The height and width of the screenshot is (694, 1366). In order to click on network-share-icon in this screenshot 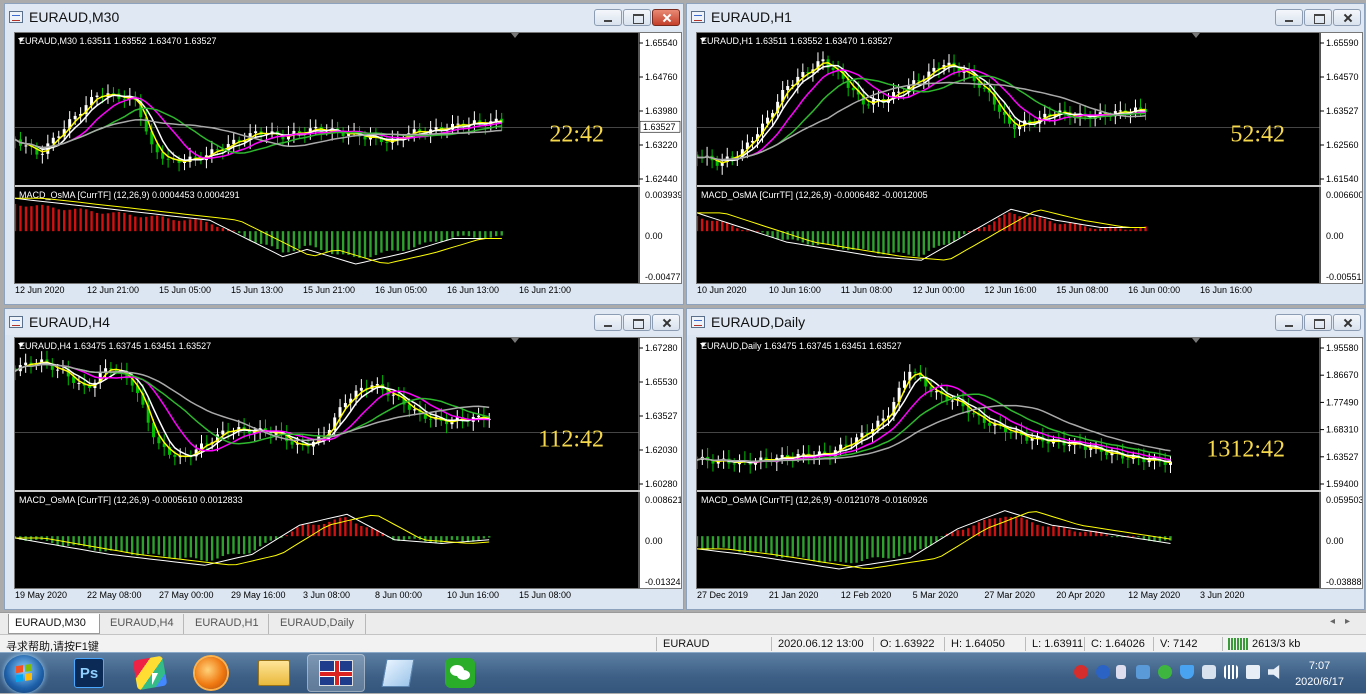, I will do `click(1143, 672)`.